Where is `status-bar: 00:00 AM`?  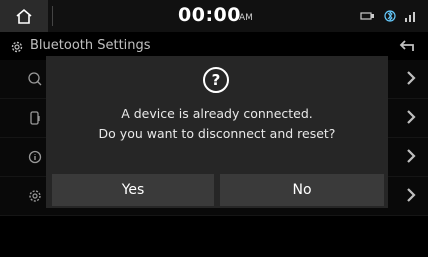
status-bar: 00:00 AM is located at coordinates (214, 16).